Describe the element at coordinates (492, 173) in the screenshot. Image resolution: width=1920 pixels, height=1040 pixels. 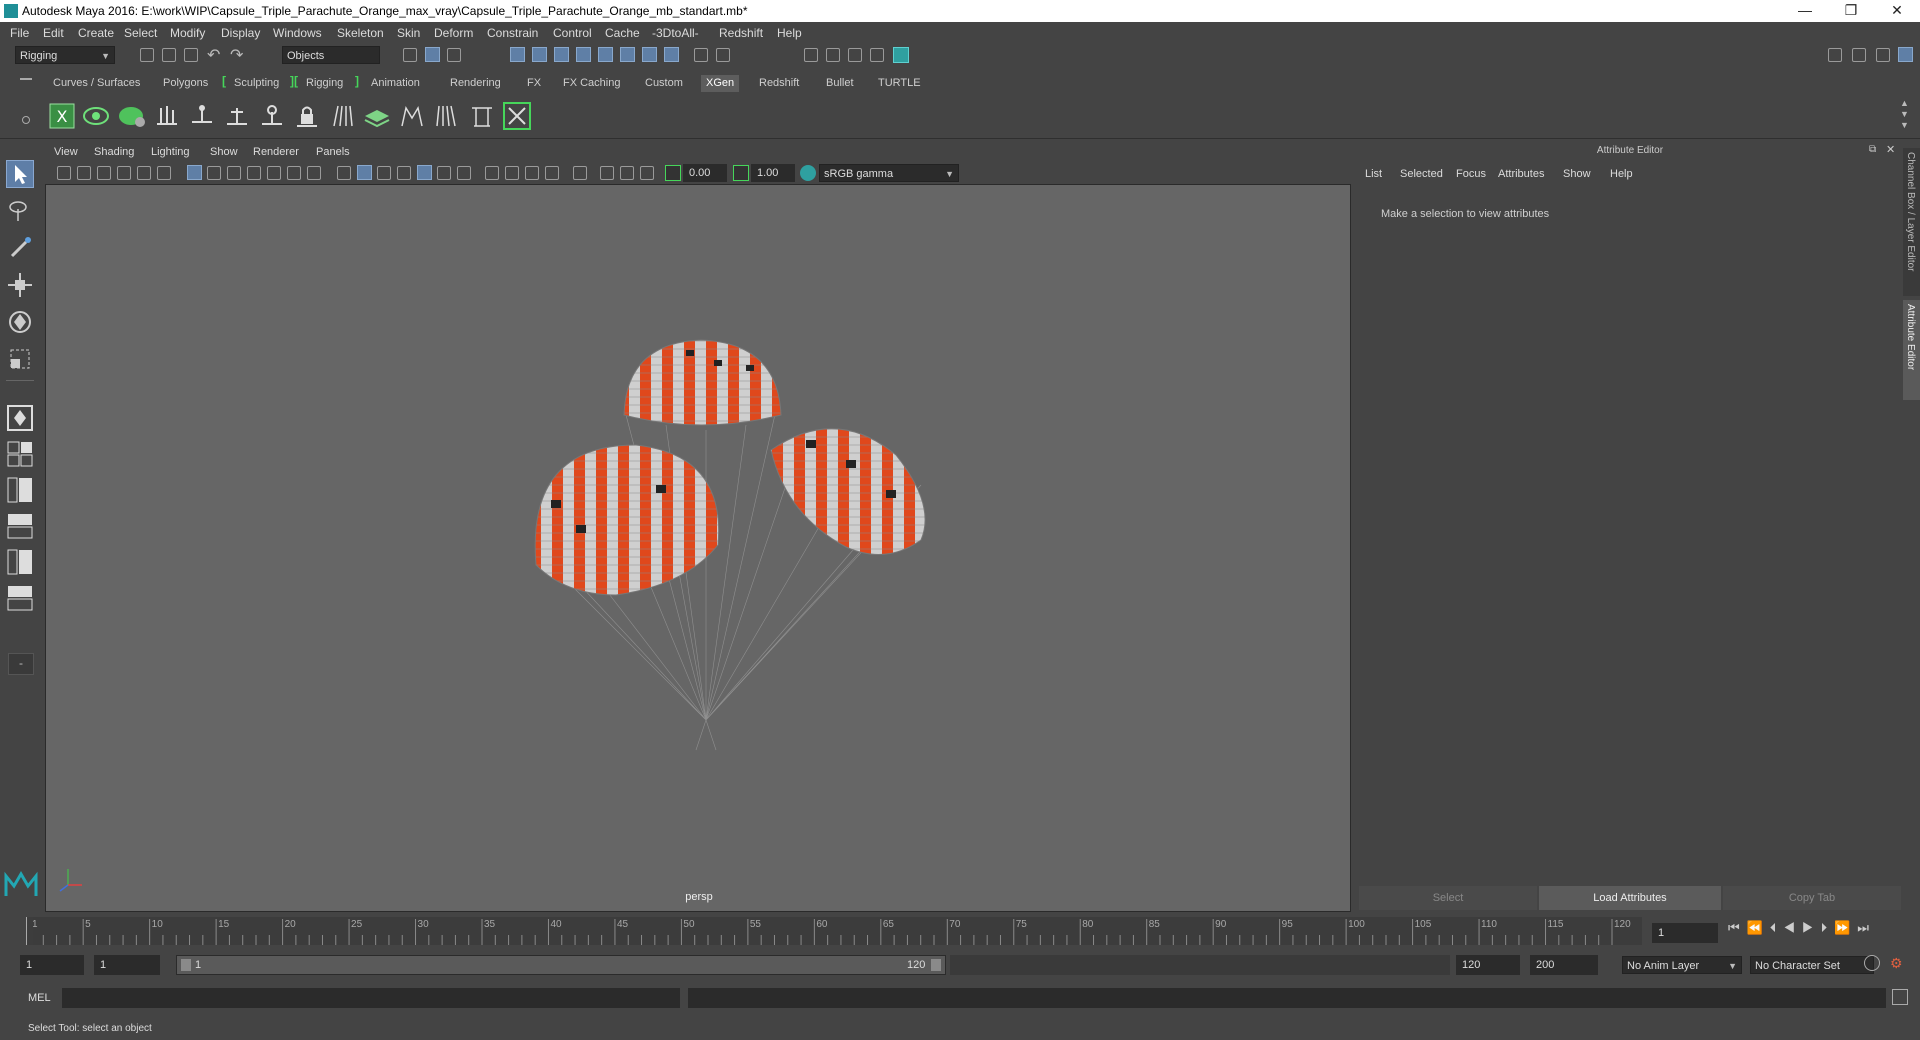
I see `ambient-occlusion-icon` at that location.